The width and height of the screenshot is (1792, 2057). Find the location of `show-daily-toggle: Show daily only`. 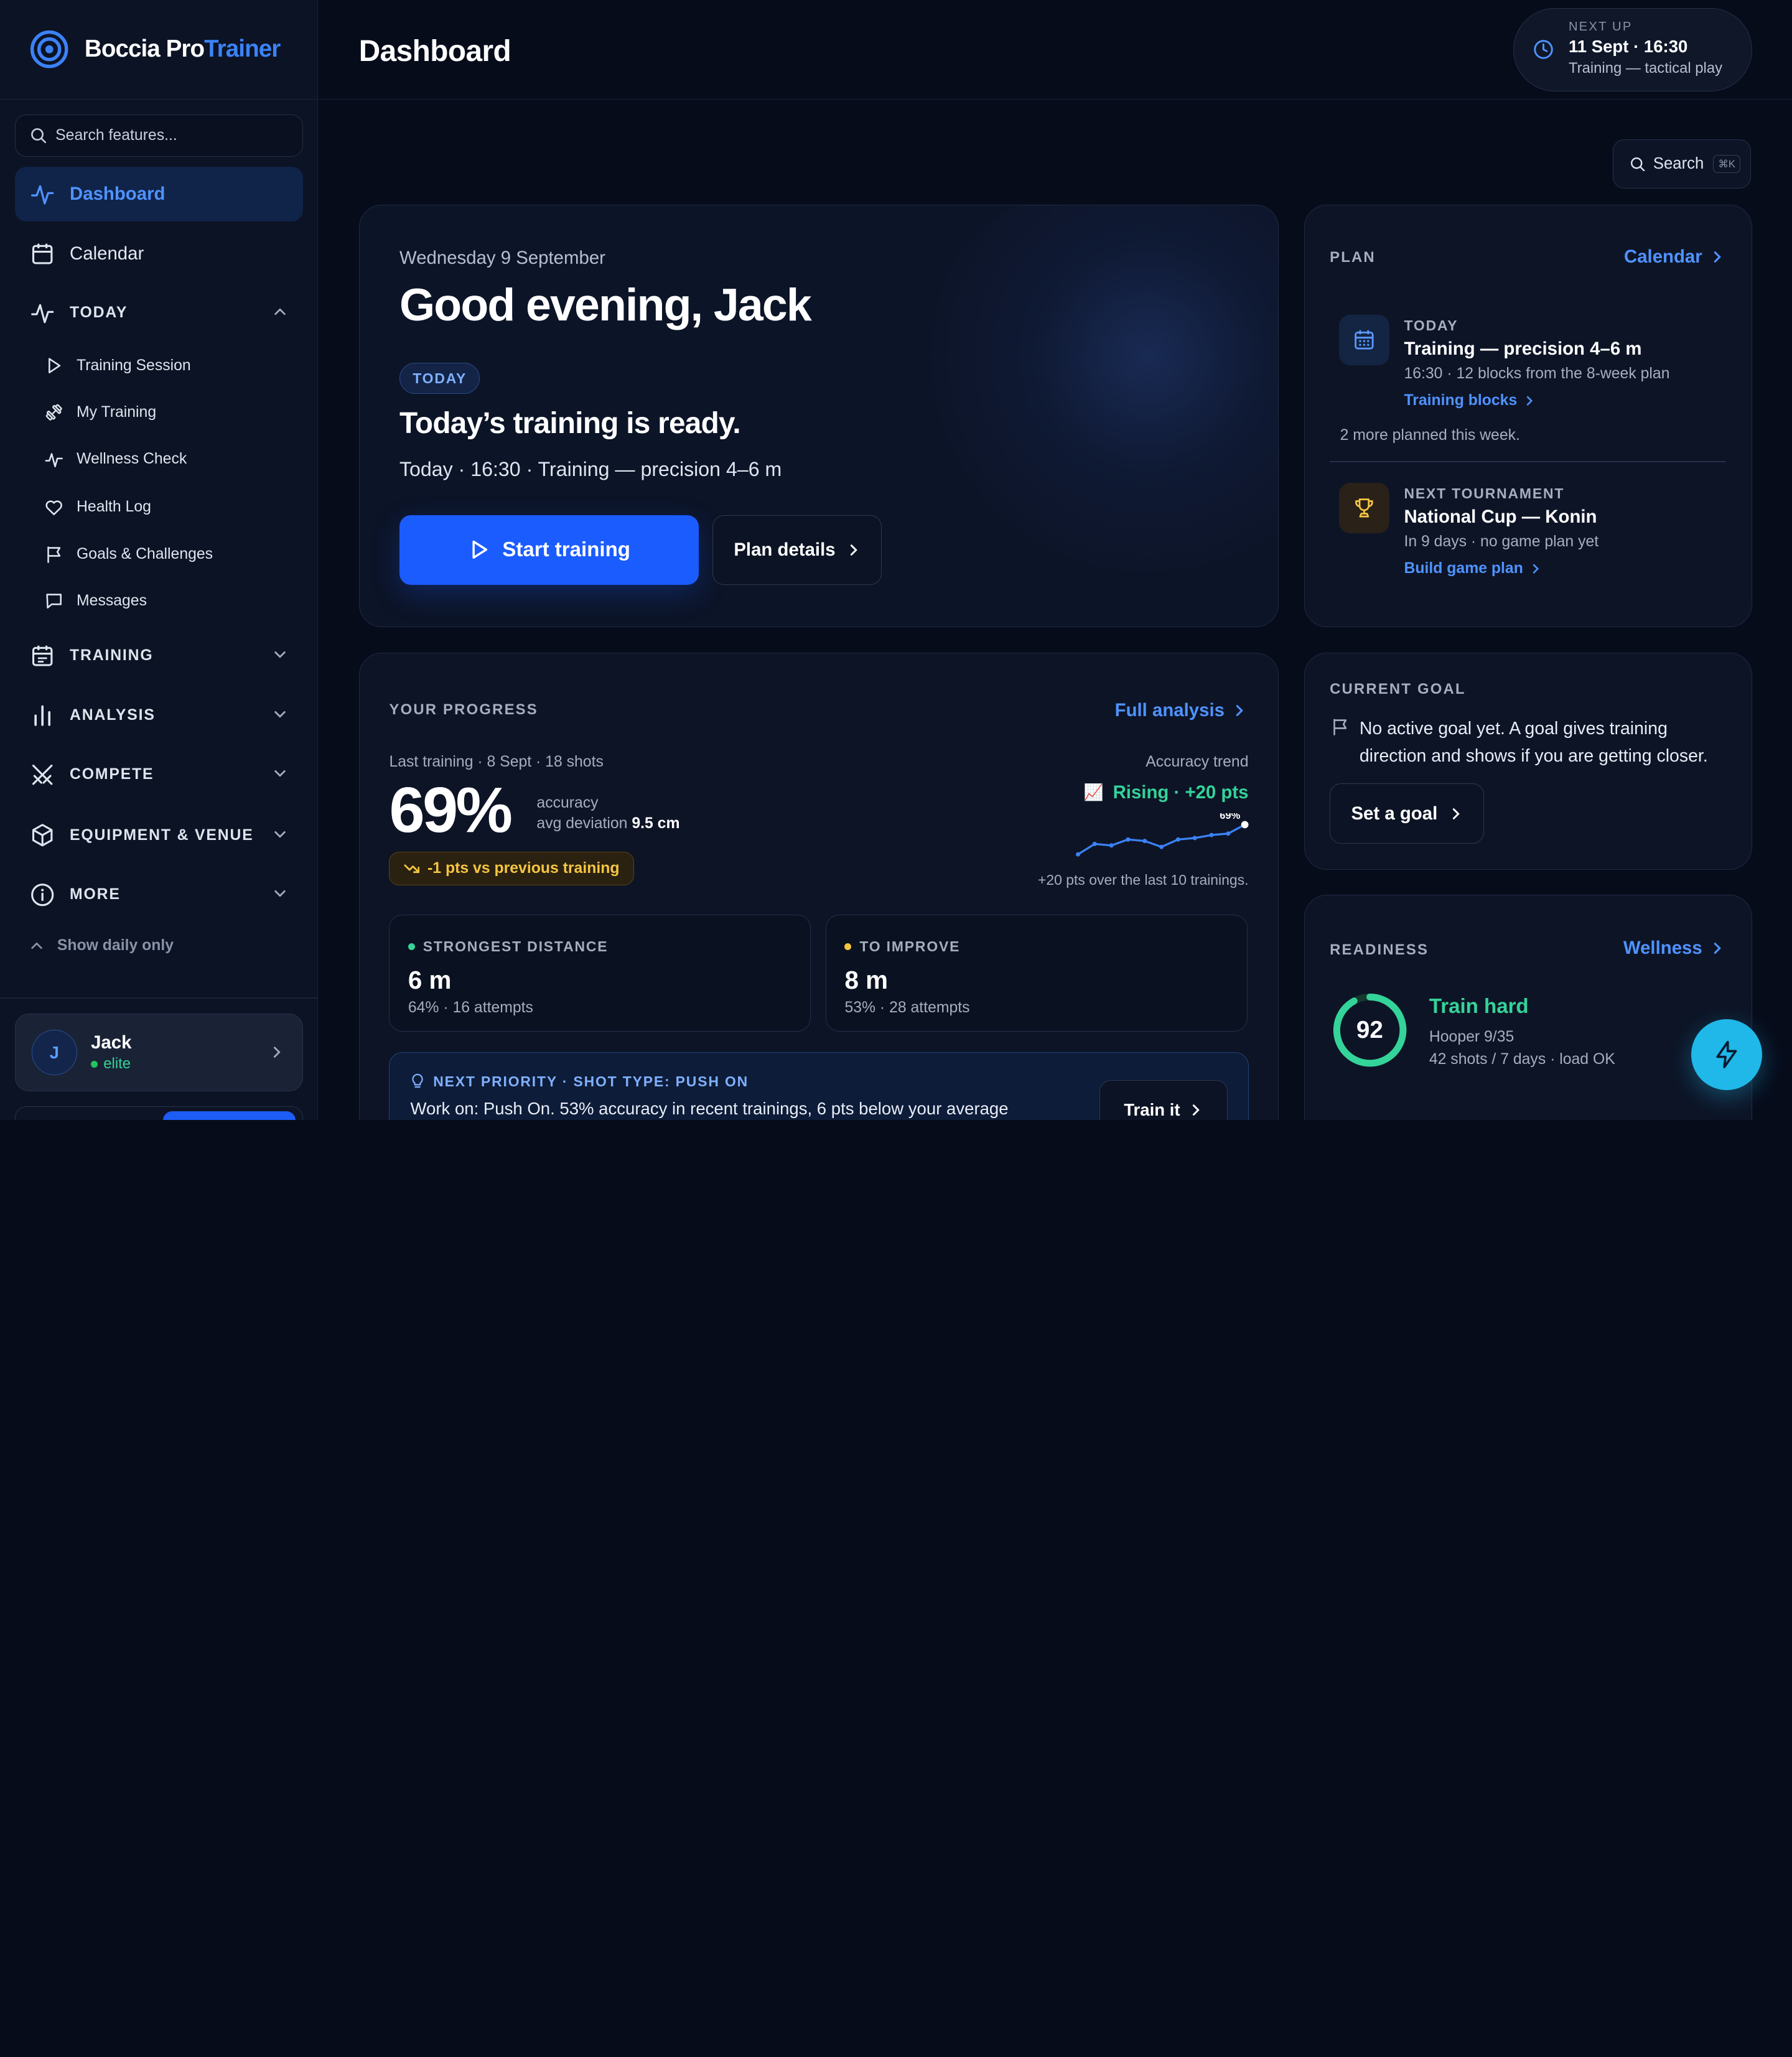

show-daily-toggle: Show daily only is located at coordinates (102, 945).